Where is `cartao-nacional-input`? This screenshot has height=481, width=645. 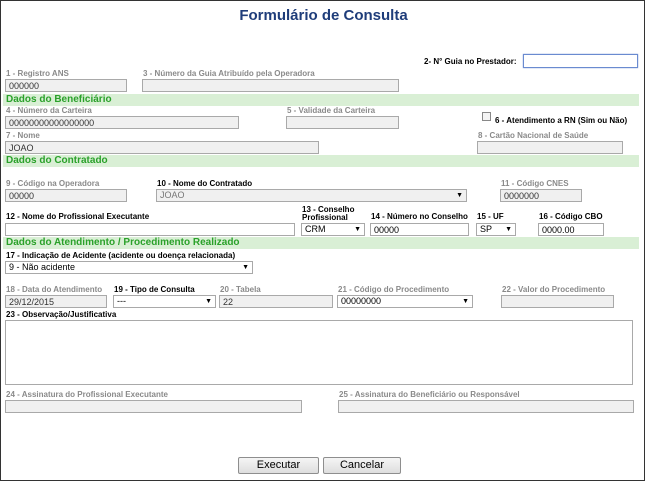
cartao-nacional-input is located at coordinates (550, 147).